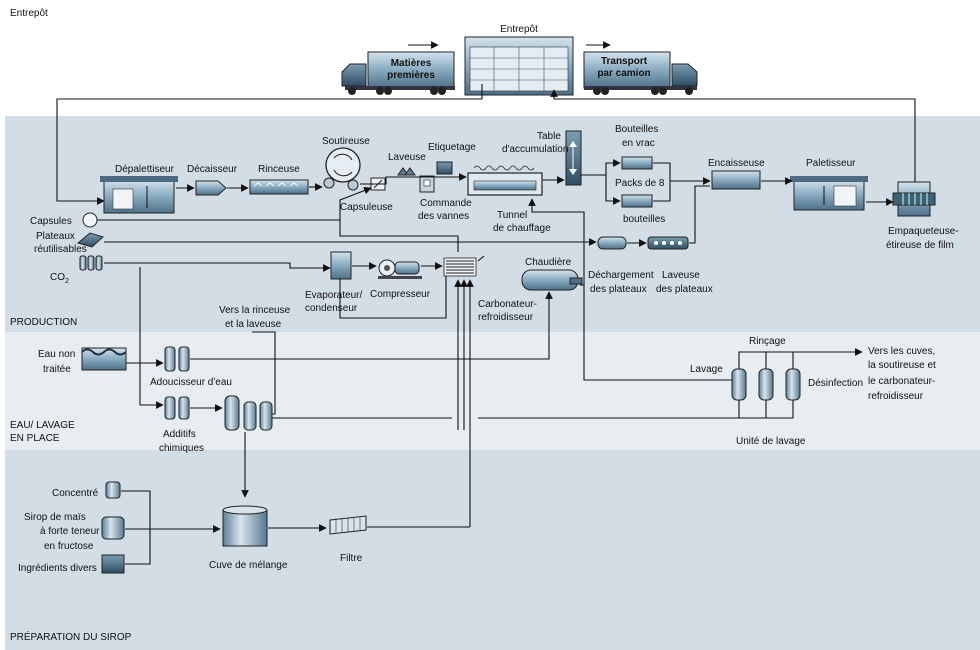 Image resolution: width=980 pixels, height=650 pixels. Describe the element at coordinates (901, 351) in the screenshot. I see `to-tanks-label-1: Vers les cuves,` at that location.